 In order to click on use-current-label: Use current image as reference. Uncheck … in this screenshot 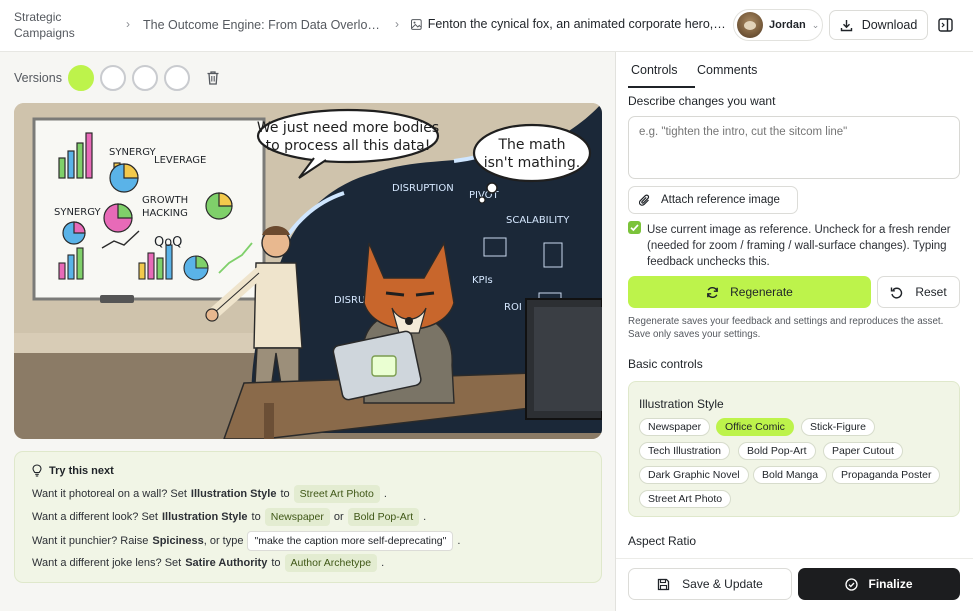, I will do `click(799, 246)`.